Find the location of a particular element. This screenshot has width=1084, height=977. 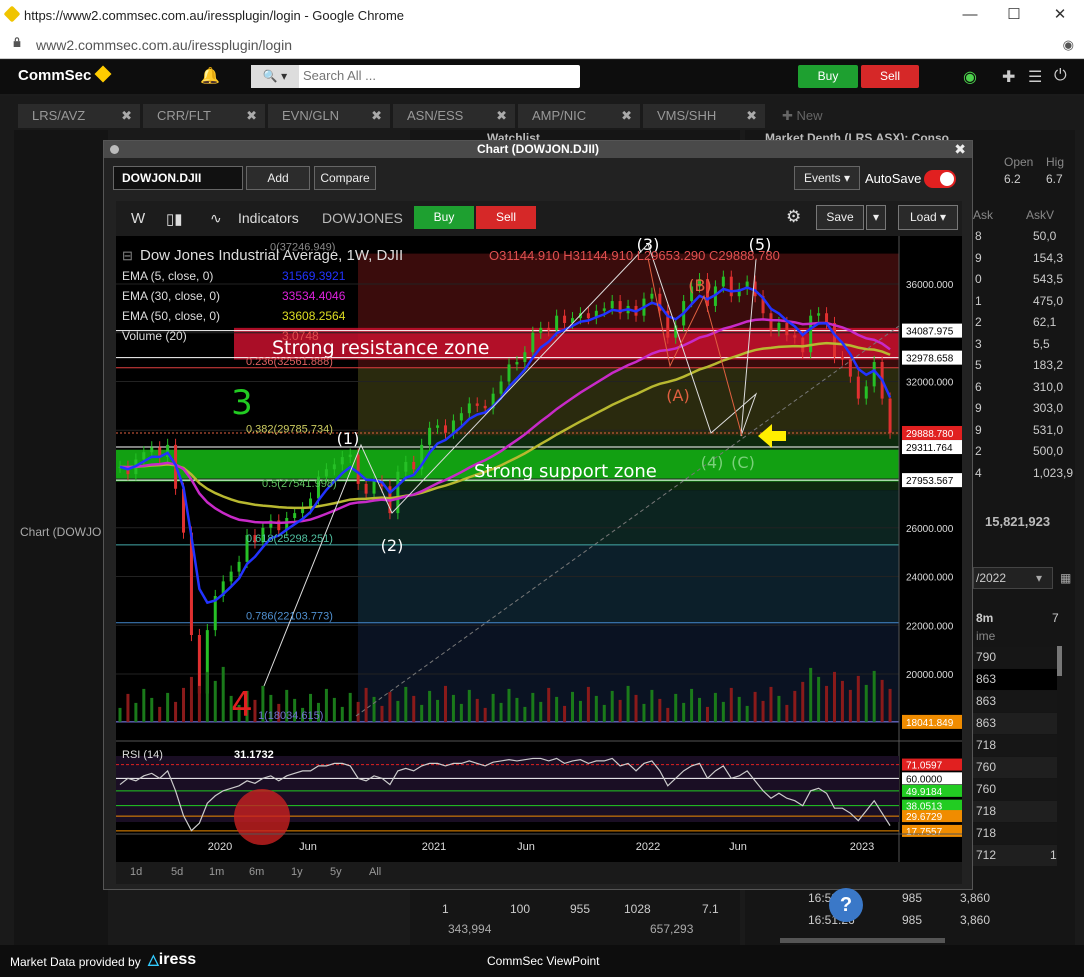

load-button: Load ▾ is located at coordinates (928, 217).